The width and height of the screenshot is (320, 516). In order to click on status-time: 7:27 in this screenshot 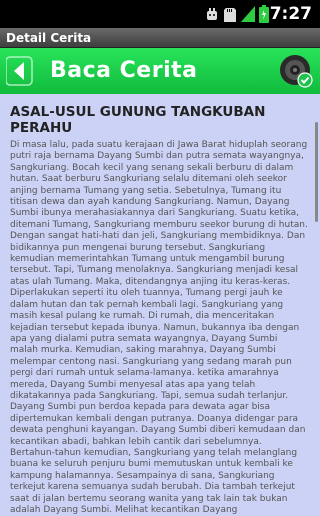, I will do `click(290, 14)`.